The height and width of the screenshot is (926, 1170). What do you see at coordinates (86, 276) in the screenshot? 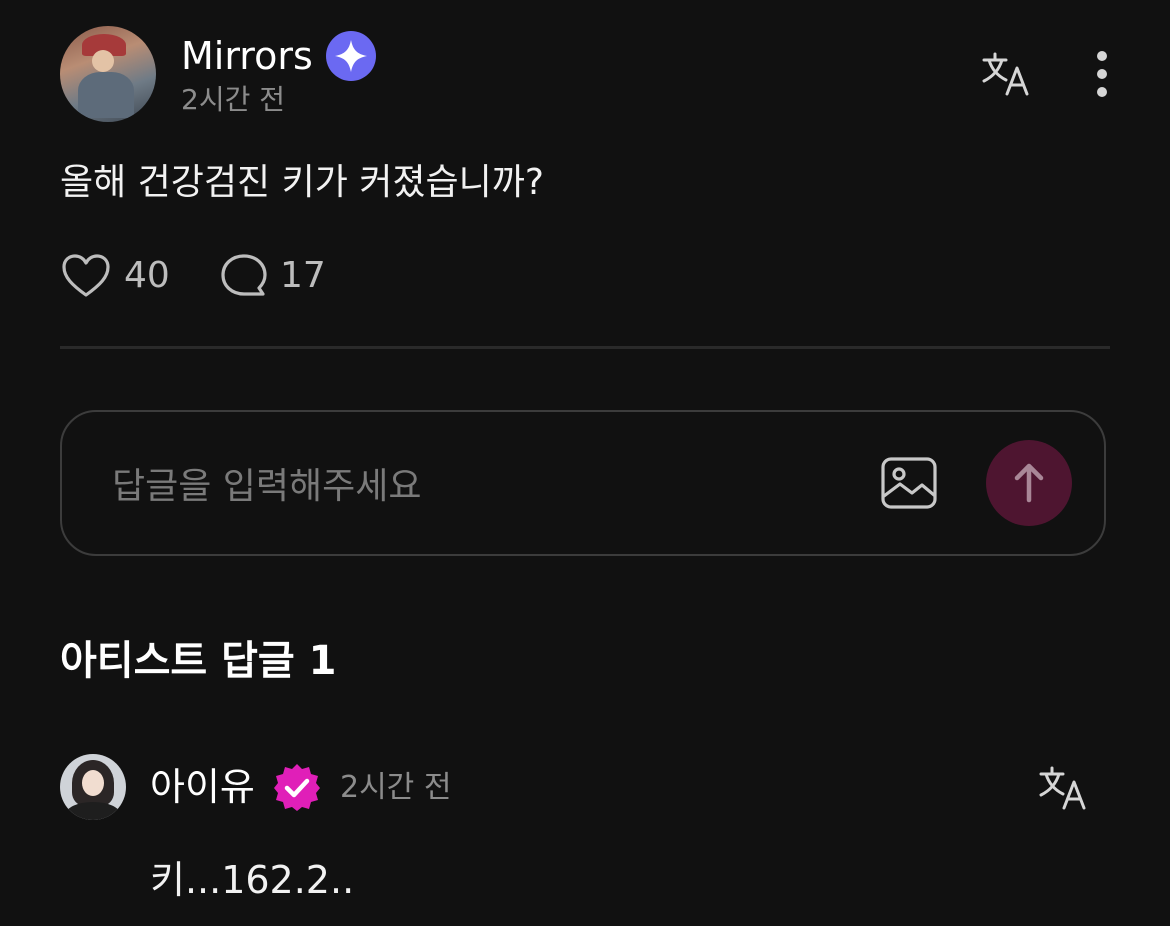
I see `heart-icon` at bounding box center [86, 276].